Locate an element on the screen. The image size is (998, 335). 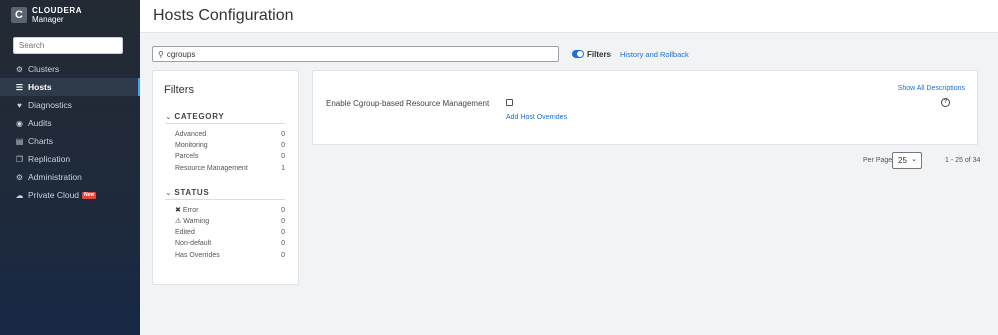
heartbeat-icon: ♥ is located at coordinates (19, 105).